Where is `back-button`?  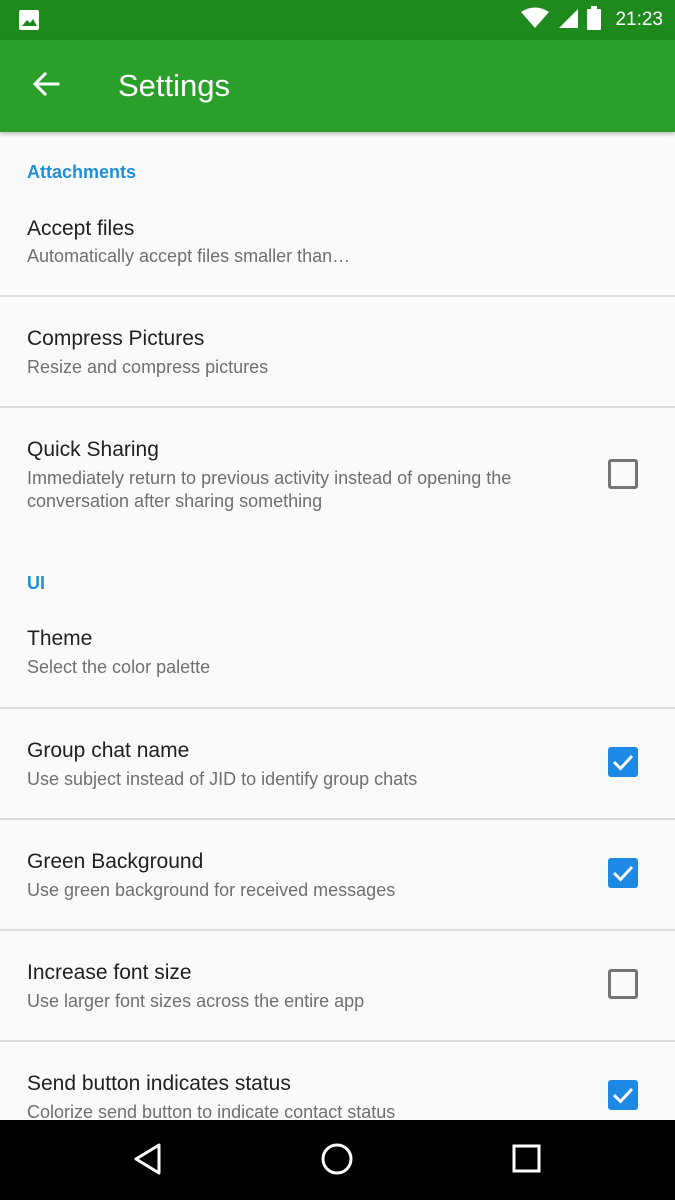
back-button is located at coordinates (46, 86).